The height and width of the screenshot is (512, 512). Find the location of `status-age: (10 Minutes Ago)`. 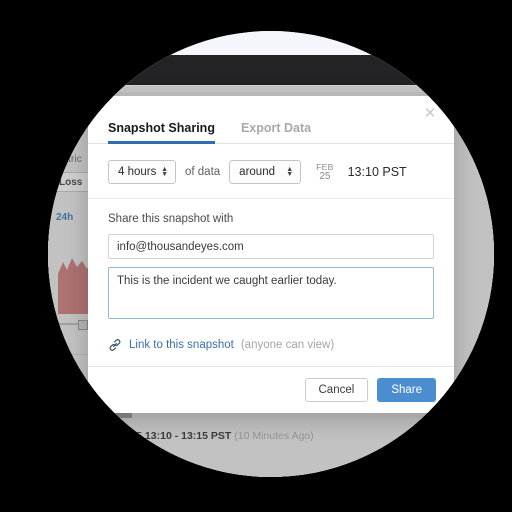

status-age: (10 Minutes Ago) is located at coordinates (274, 436).